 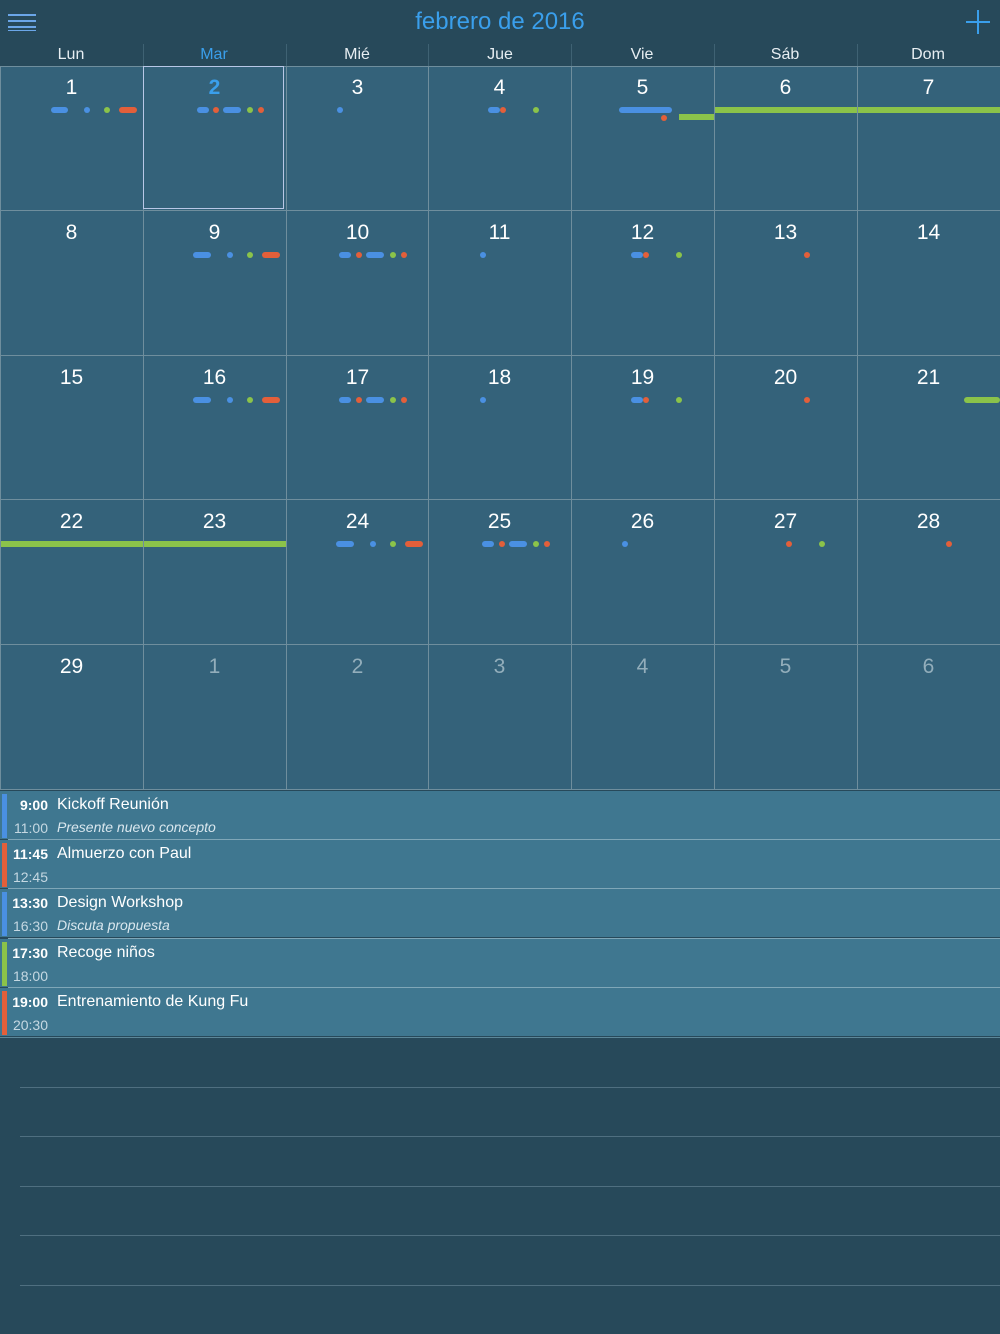 I want to click on day-cell: 23, so click(x=214, y=572).